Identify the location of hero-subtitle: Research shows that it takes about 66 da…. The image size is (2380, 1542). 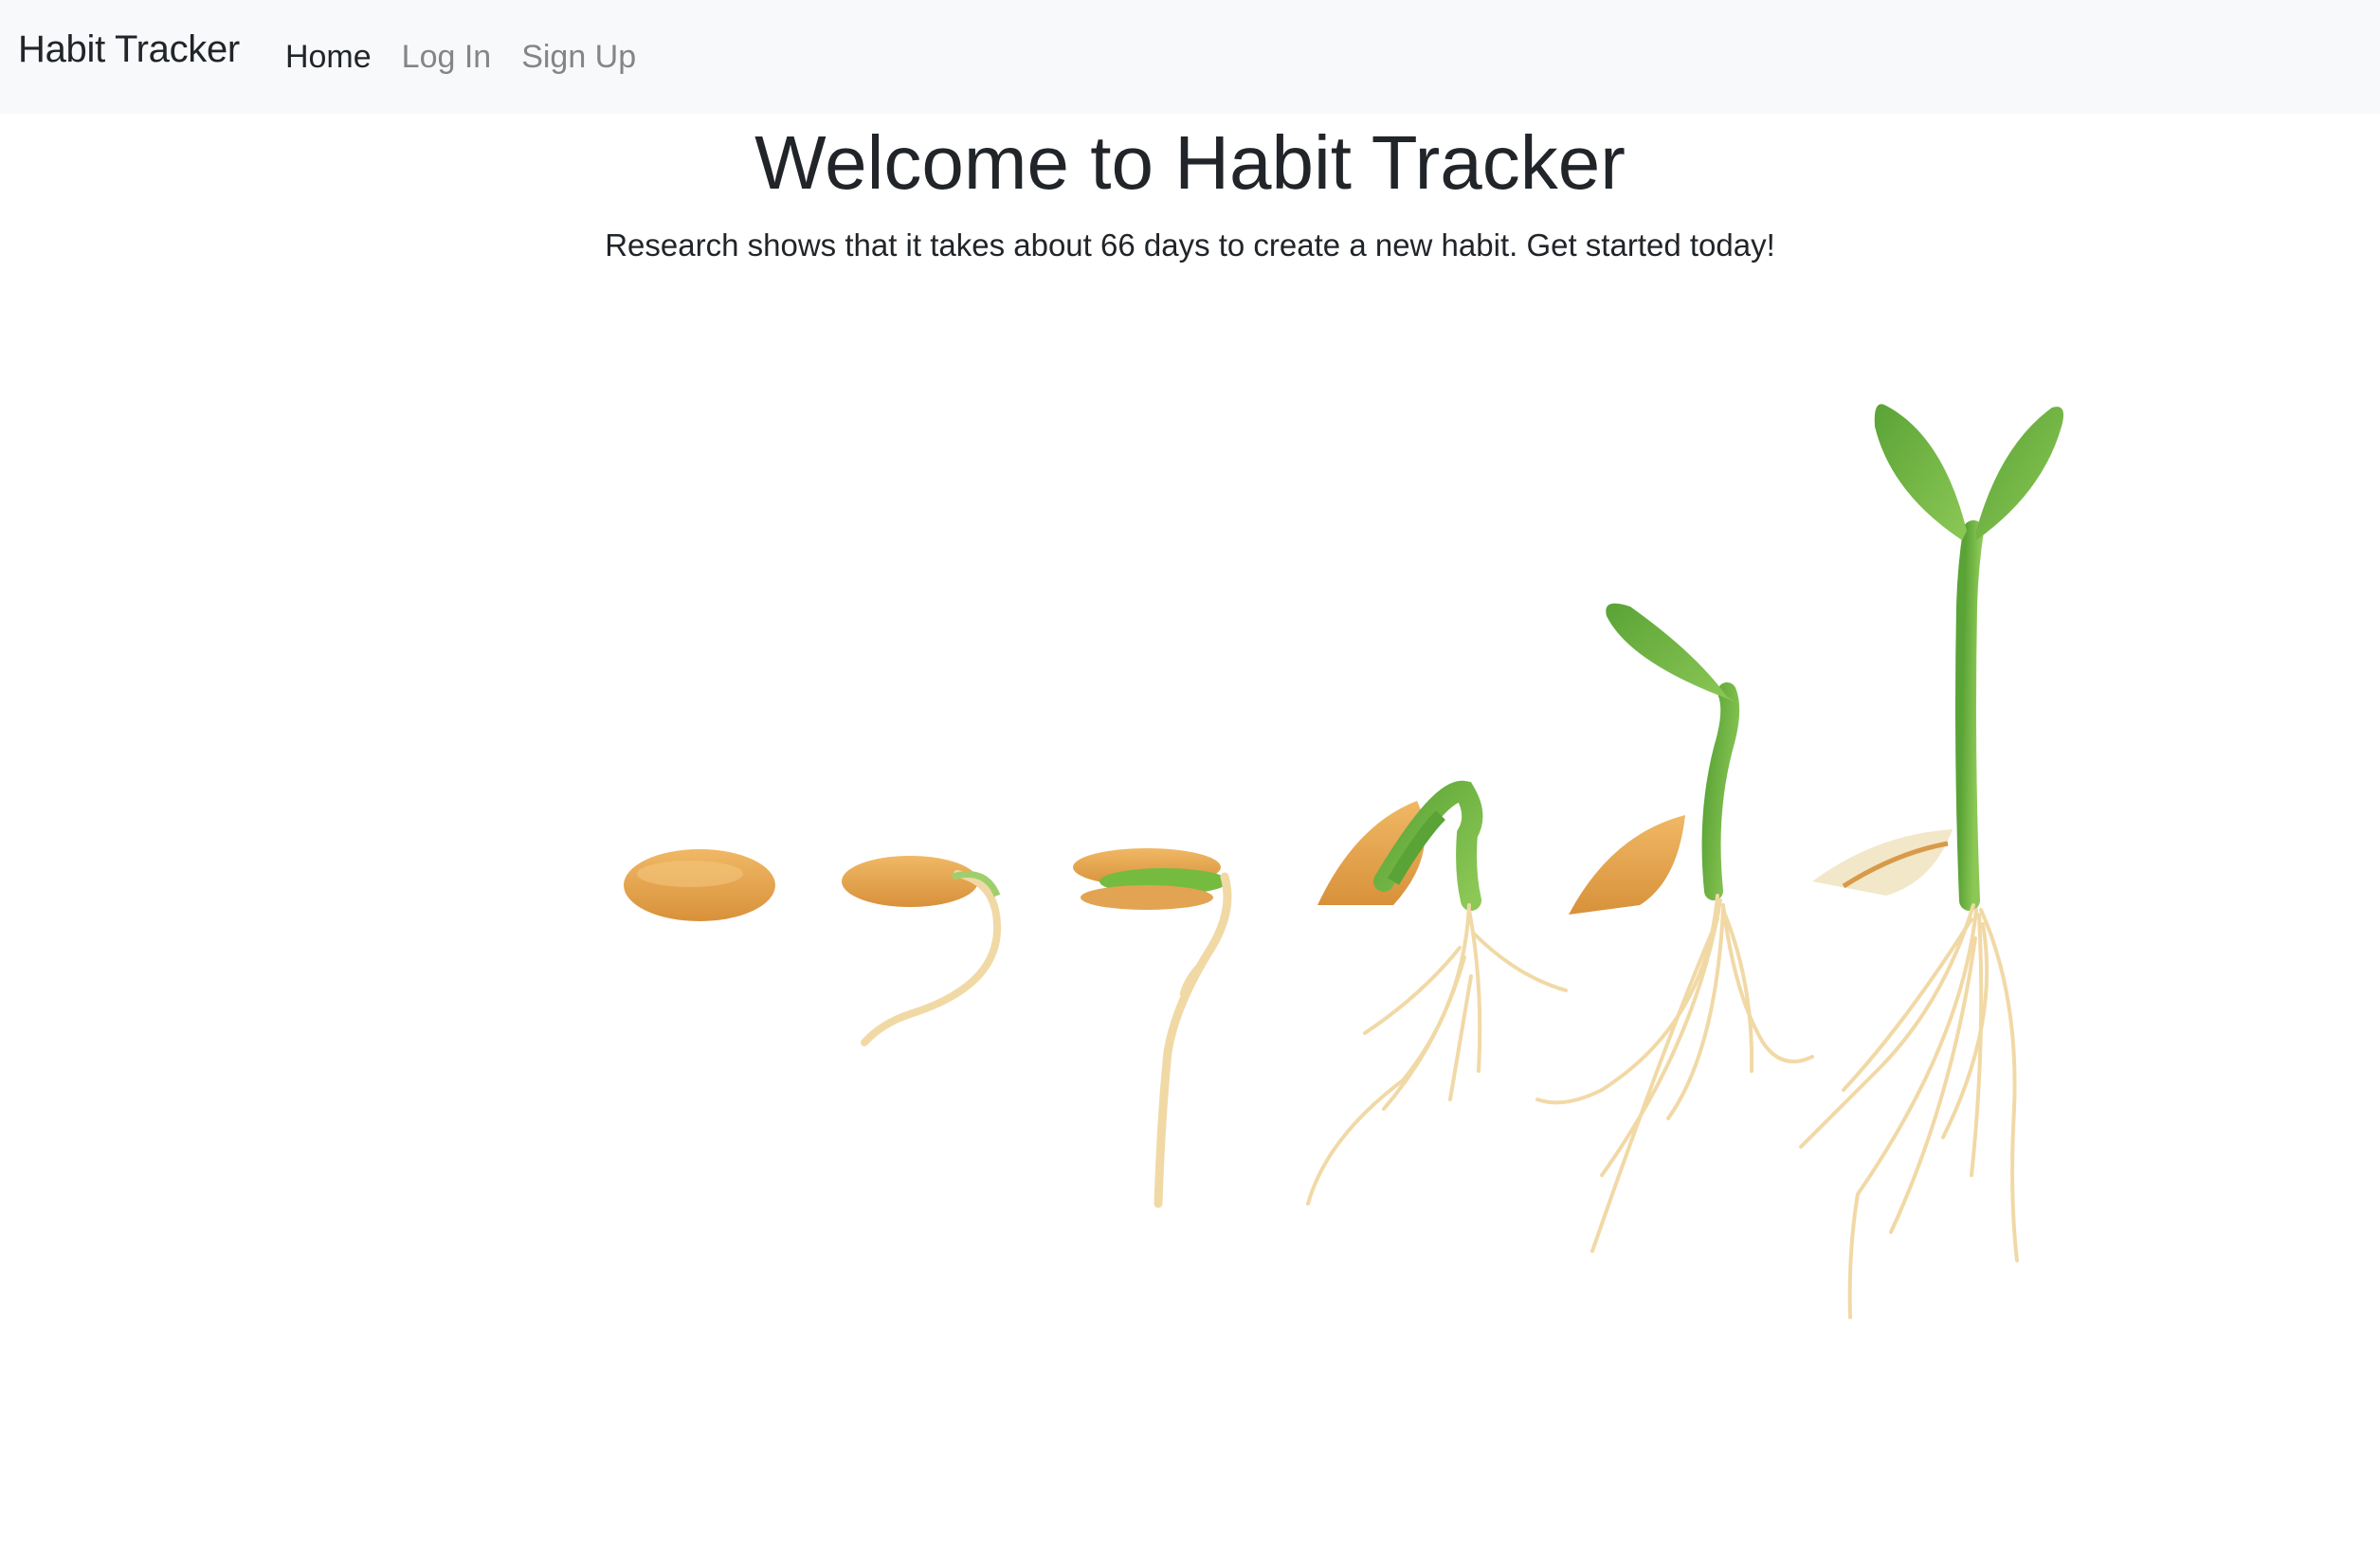
(1190, 245).